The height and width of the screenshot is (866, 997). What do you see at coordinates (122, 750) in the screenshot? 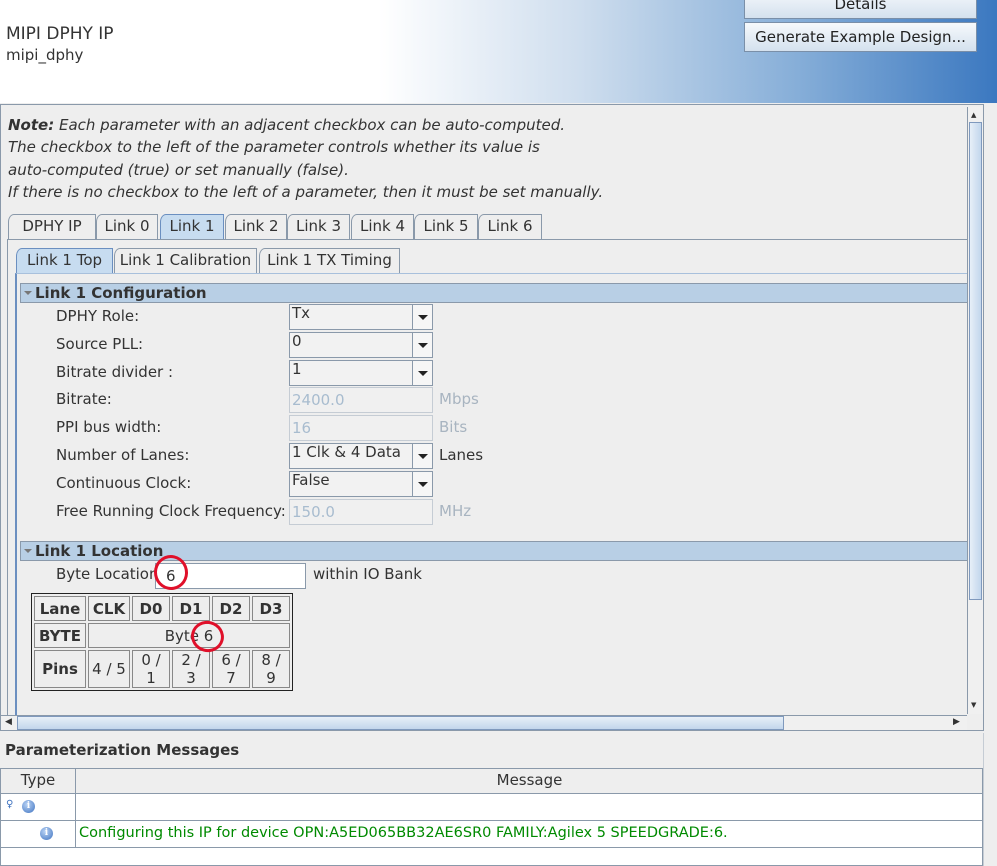
I see `messages-title: Parameterization Messages` at bounding box center [122, 750].